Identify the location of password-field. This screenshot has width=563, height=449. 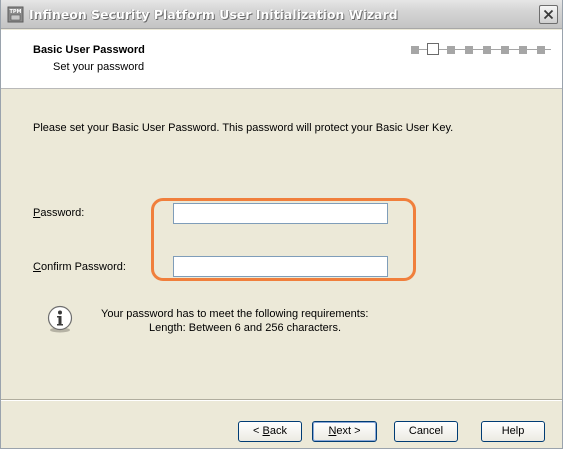
(280, 213).